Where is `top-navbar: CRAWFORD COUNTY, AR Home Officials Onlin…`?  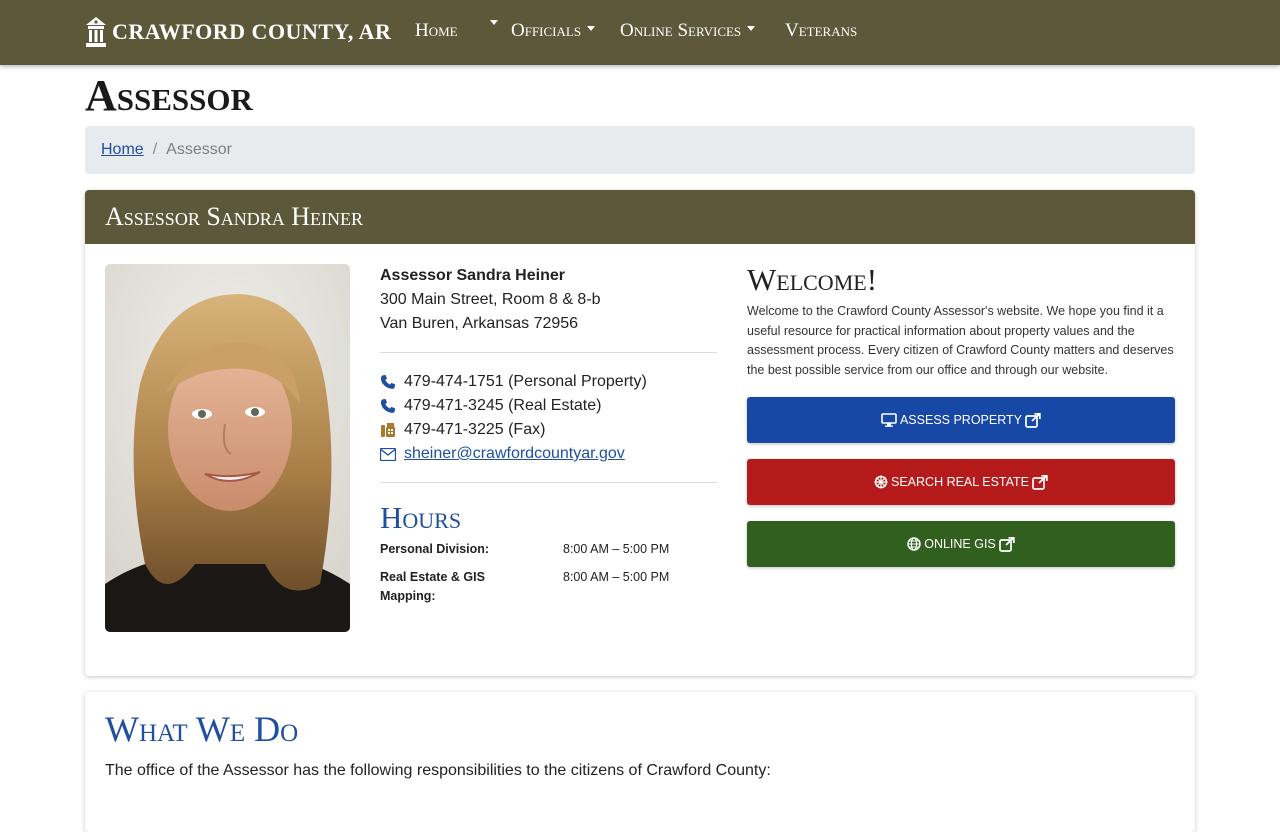
top-navbar: CRAWFORD COUNTY, AR Home Officials Onlin… is located at coordinates (640, 32).